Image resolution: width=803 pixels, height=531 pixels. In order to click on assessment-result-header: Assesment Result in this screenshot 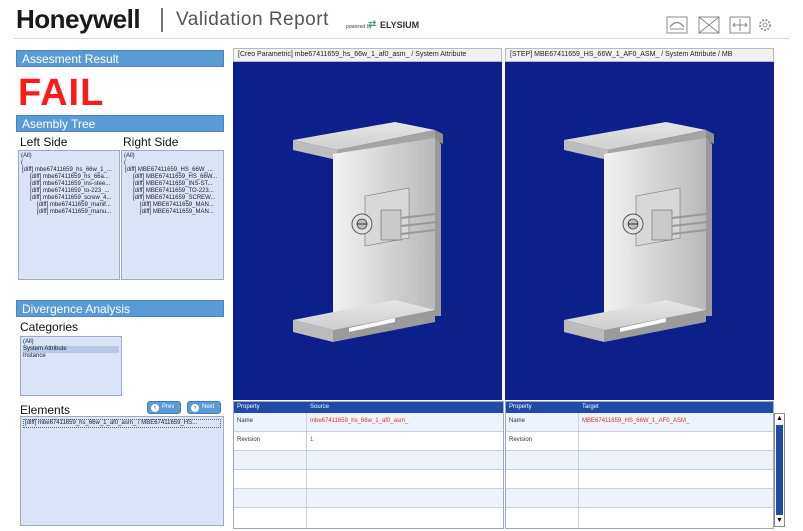, I will do `click(120, 58)`.